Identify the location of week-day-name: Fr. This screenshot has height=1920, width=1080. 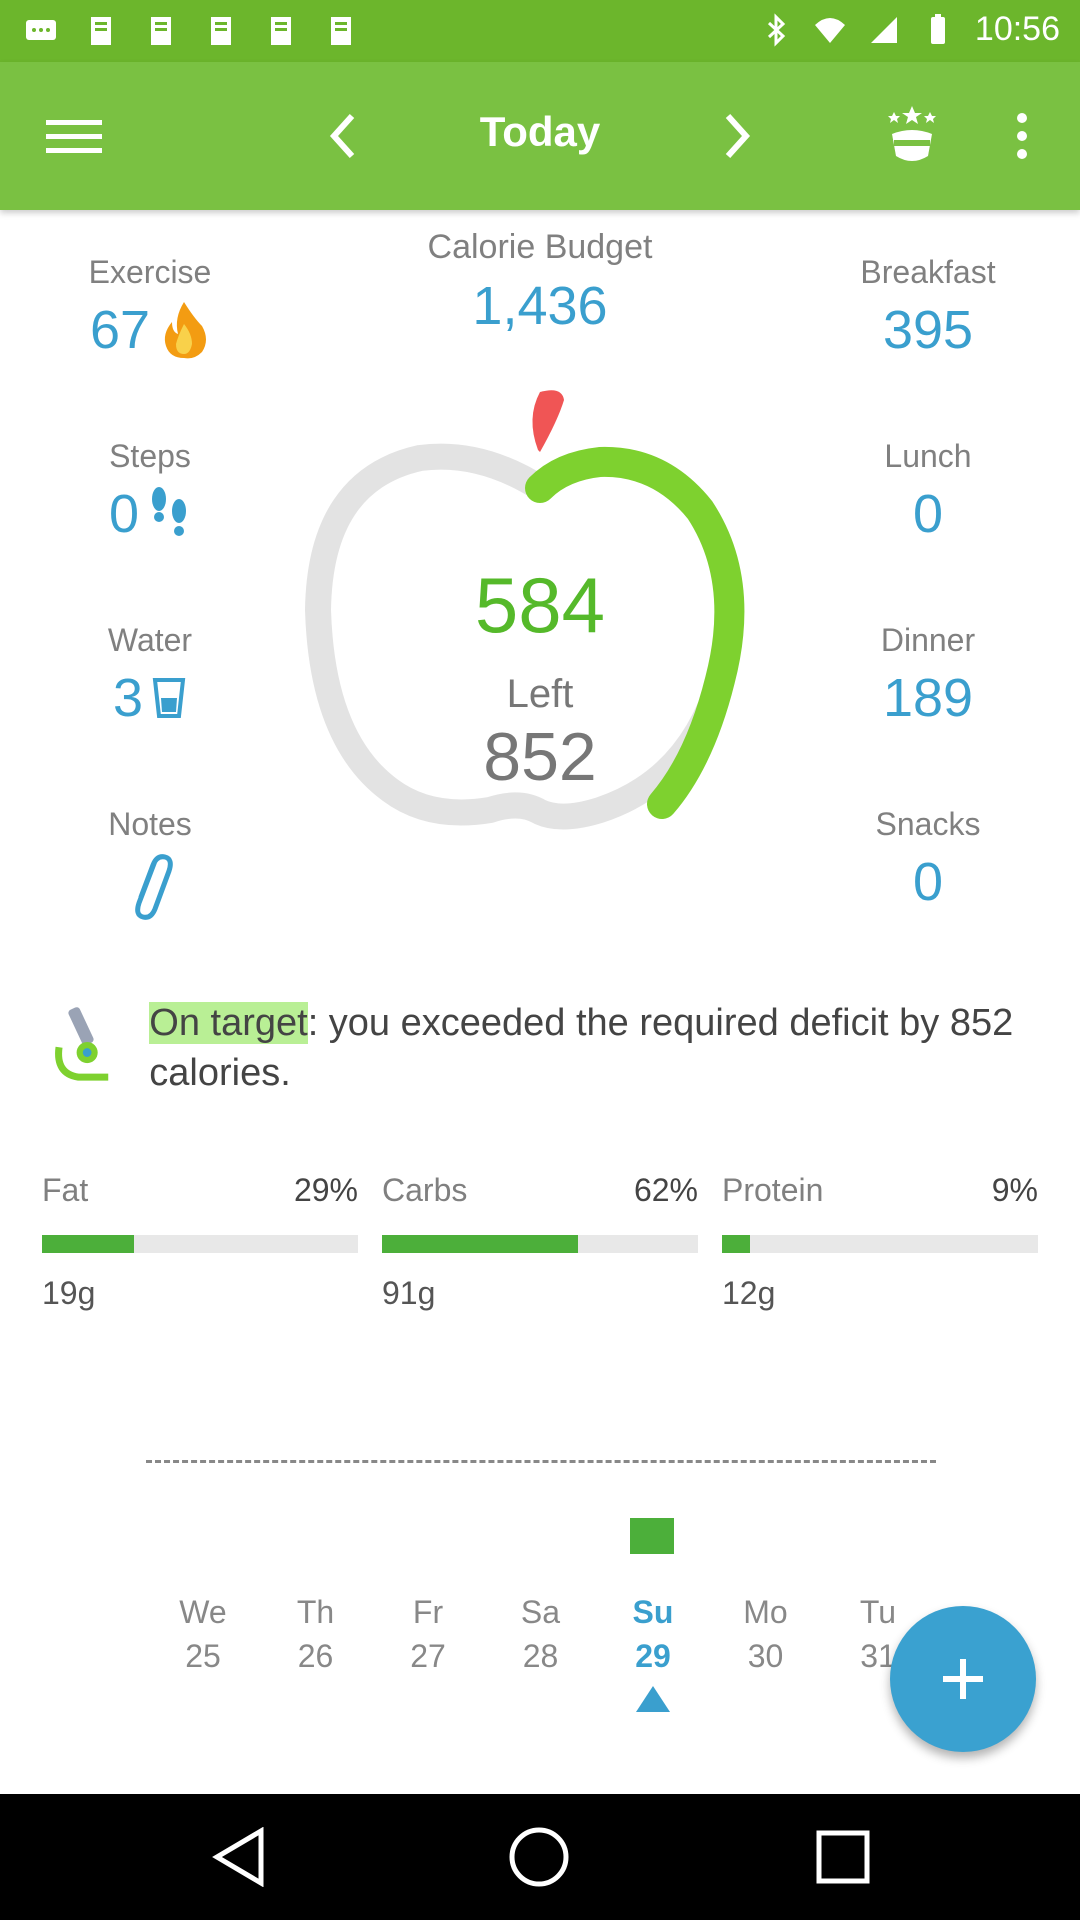
(428, 1612).